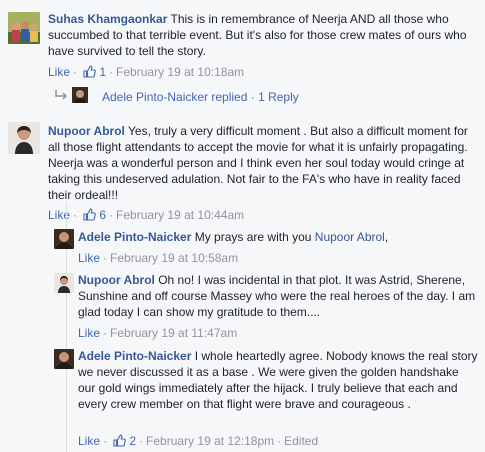 The image size is (485, 452). What do you see at coordinates (102, 215) in the screenshot?
I see `like-count: 6` at bounding box center [102, 215].